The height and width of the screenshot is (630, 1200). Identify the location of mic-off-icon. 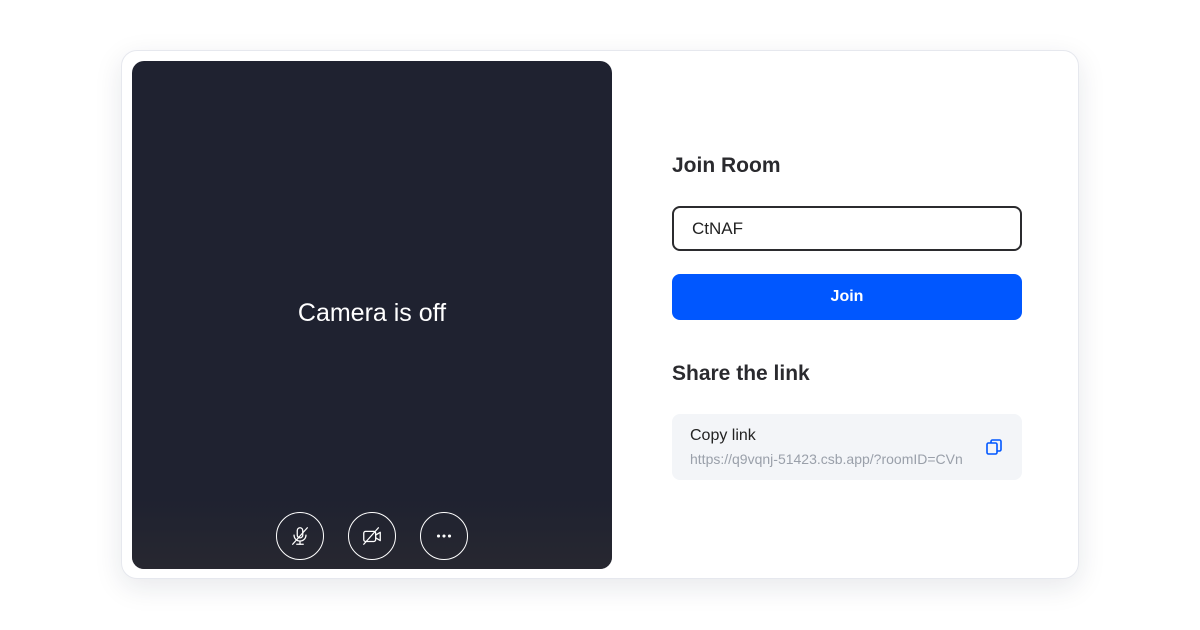
(300, 536).